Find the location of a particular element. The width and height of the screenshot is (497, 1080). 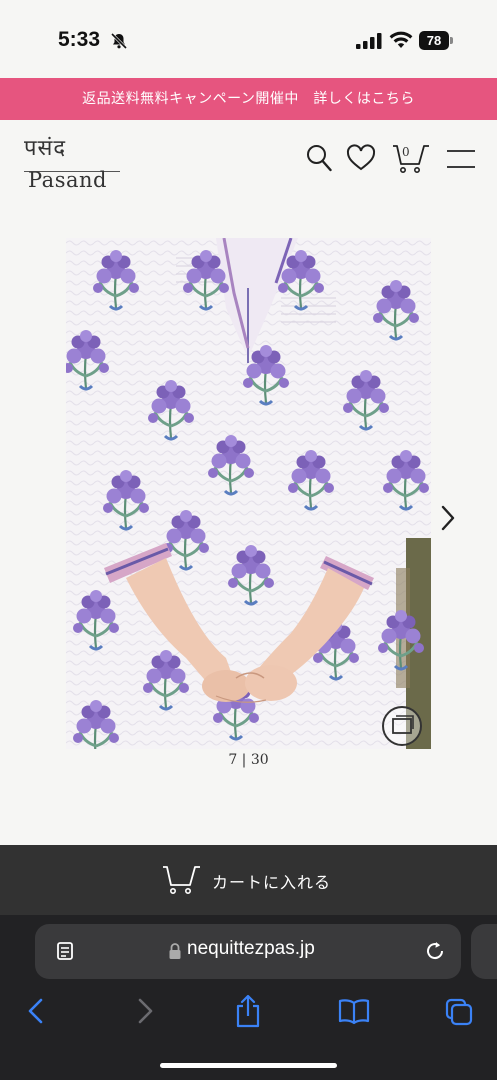

site-header: पसंद Pasand 0 is located at coordinates (248, 158).